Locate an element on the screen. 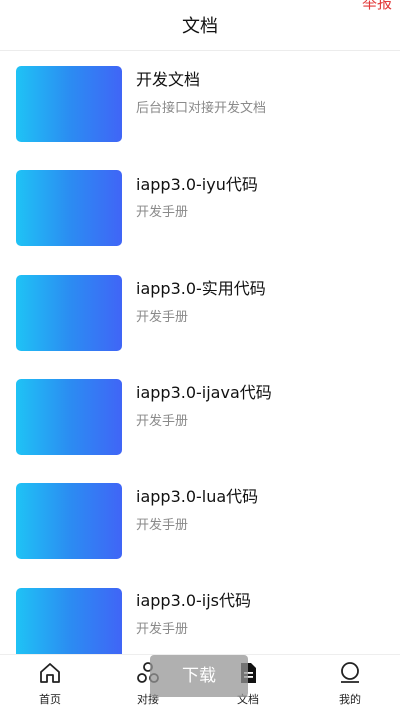 The image size is (400, 711). page-title: 文档 is located at coordinates (200, 26).